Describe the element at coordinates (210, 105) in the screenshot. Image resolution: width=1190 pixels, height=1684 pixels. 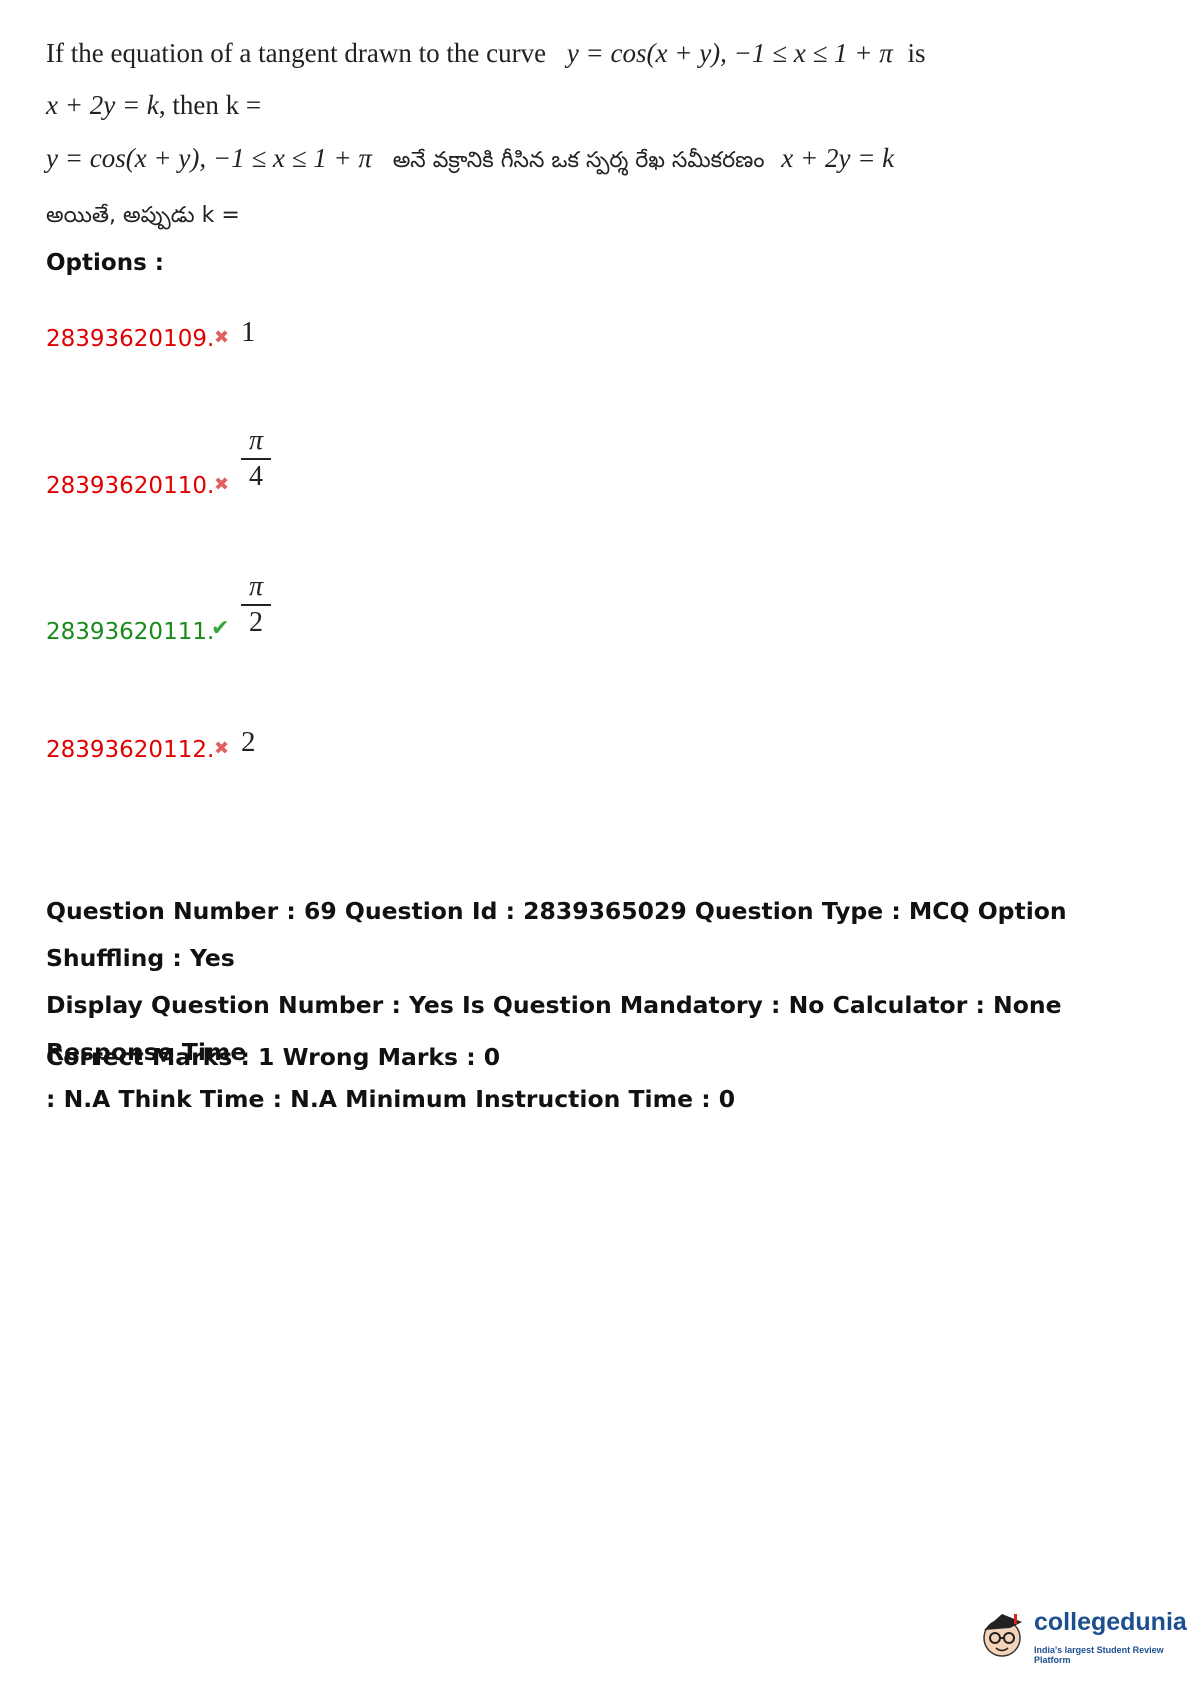
I see `question-text-then: , then k =` at that location.